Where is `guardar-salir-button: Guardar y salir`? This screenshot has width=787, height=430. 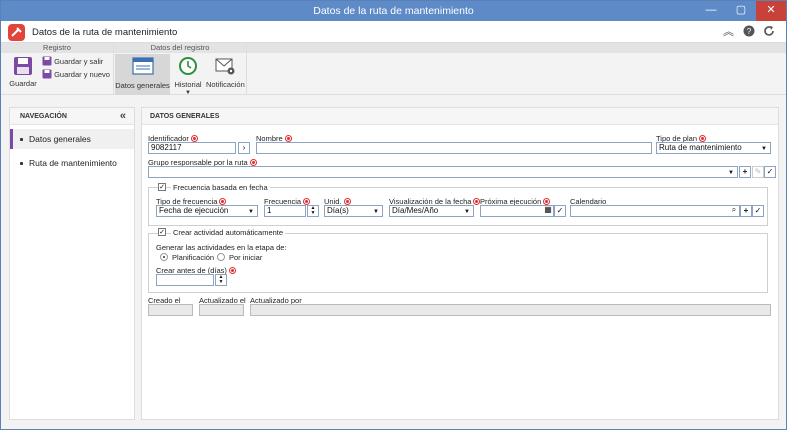 guardar-salir-button: Guardar y salir is located at coordinates (72, 61).